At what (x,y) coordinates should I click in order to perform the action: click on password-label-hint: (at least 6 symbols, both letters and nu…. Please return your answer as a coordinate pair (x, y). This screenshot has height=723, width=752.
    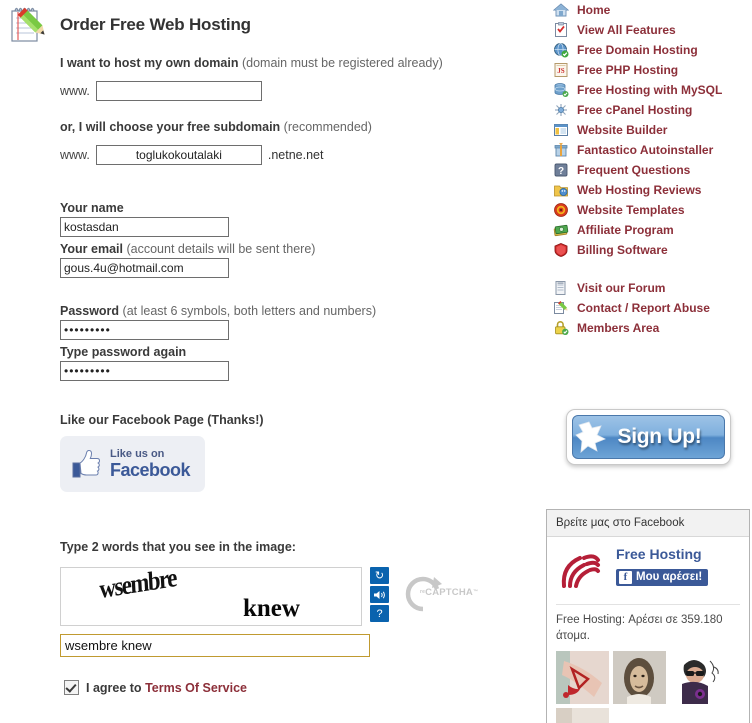
    Looking at the image, I should click on (249, 311).